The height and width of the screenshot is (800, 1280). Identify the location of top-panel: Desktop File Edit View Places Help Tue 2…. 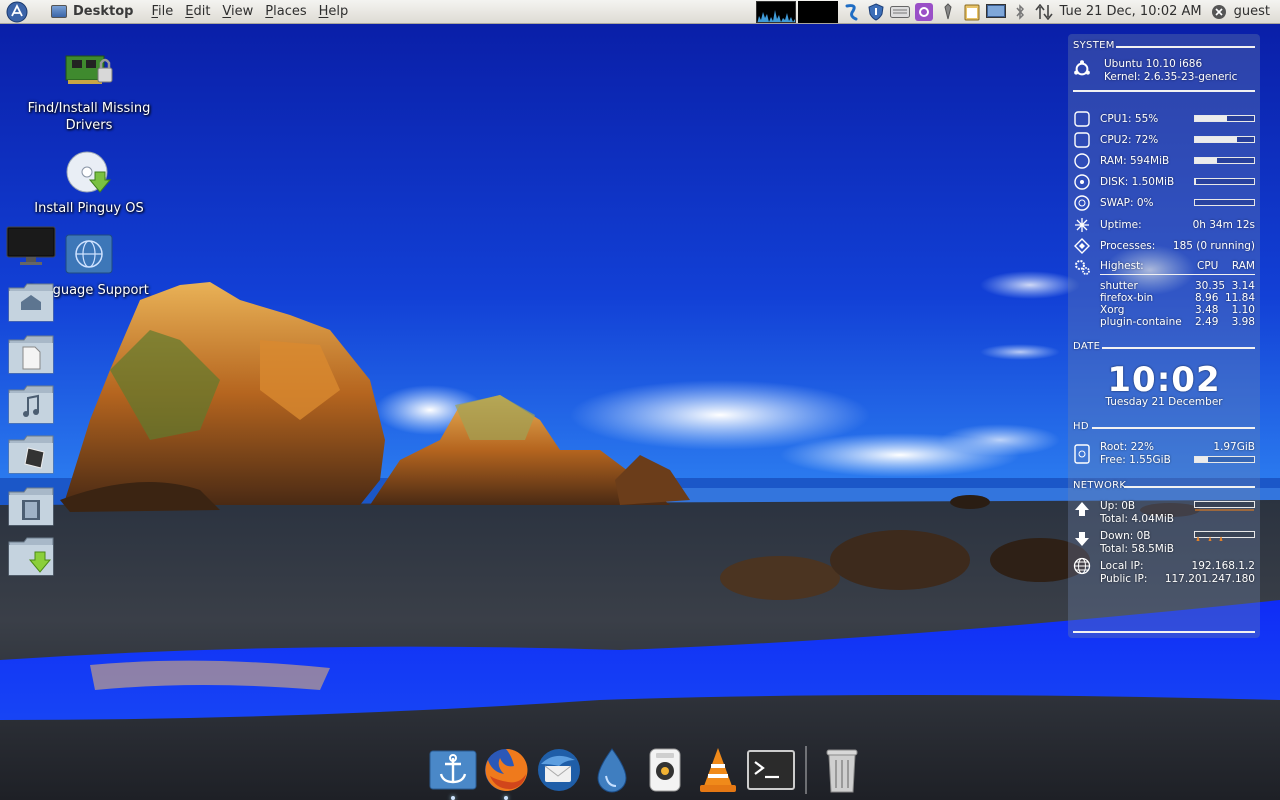
(640, 12).